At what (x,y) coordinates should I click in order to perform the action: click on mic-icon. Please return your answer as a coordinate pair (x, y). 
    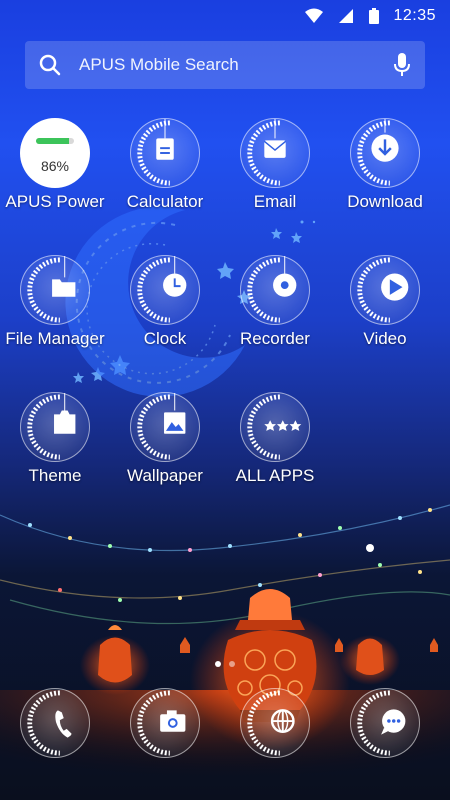
    Looking at the image, I should click on (402, 65).